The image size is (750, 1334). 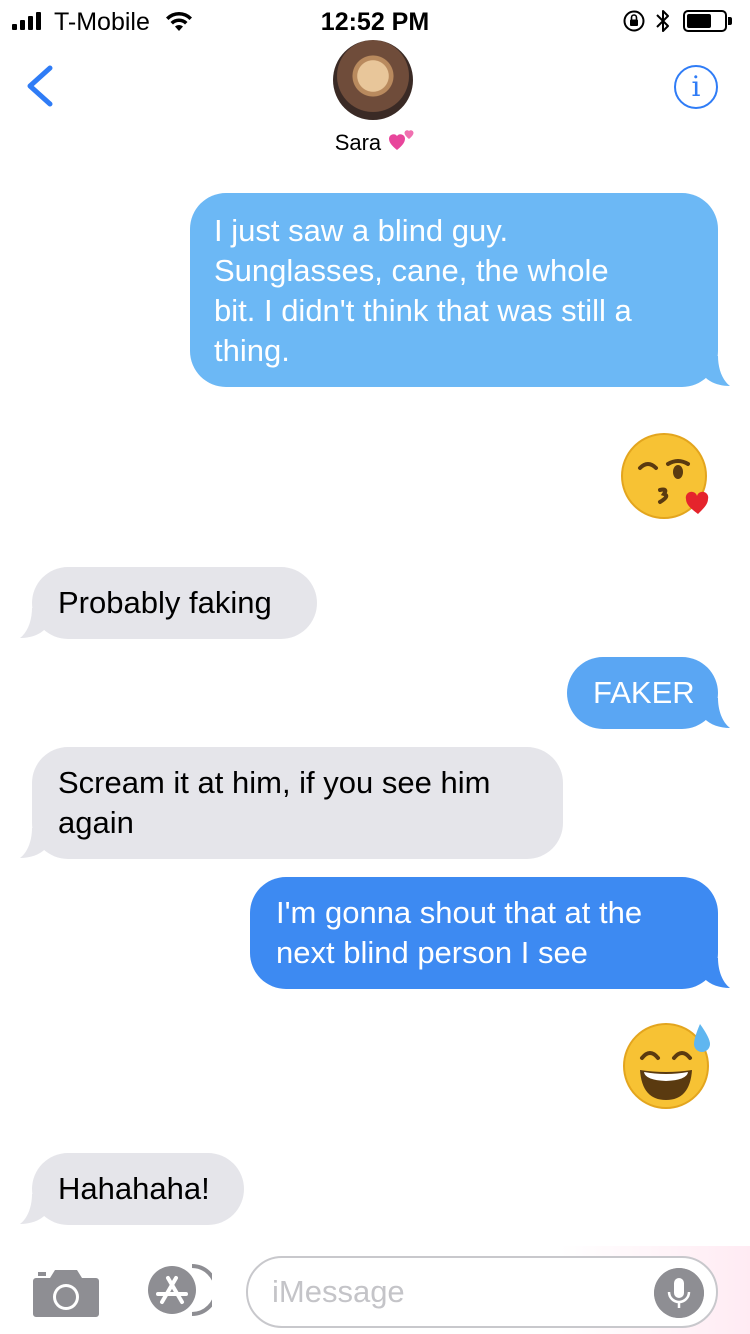 I want to click on incoming-message-bubble: Scream it at him, if you see him again, so click(x=297, y=803).